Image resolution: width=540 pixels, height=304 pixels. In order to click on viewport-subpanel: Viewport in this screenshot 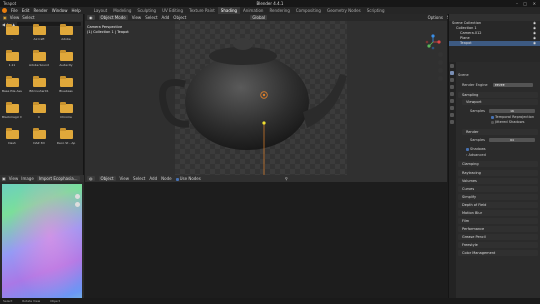, I will do `click(500, 102)`.